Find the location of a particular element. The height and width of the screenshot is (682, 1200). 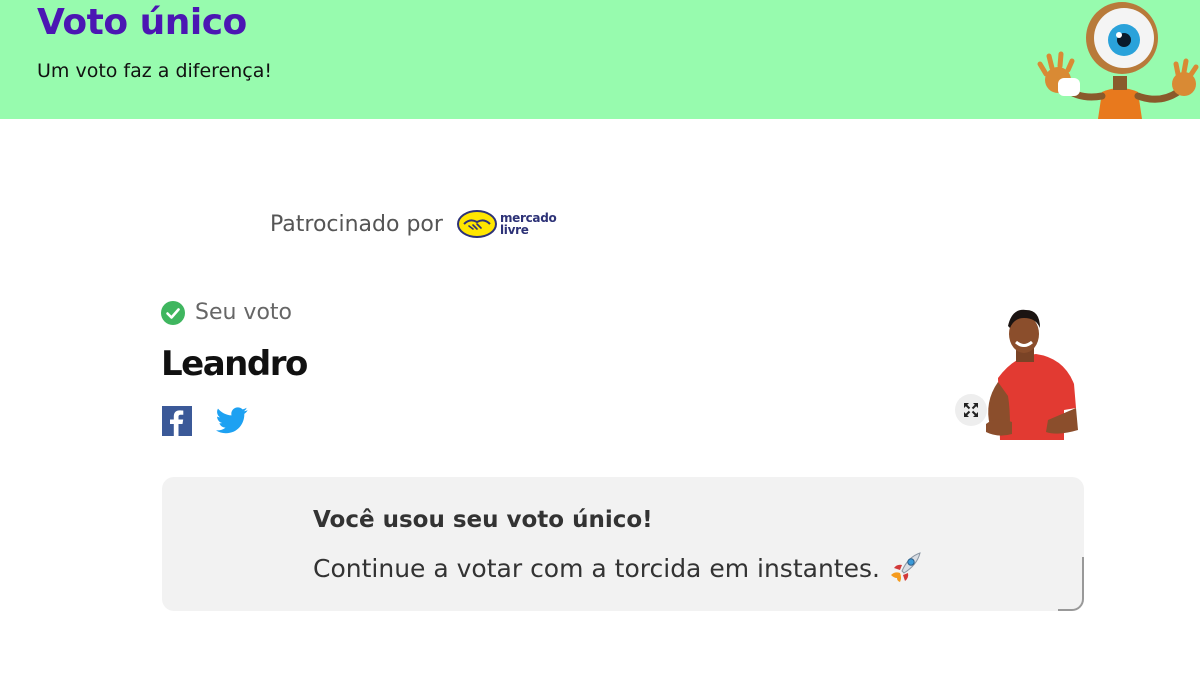

expand-photo-button is located at coordinates (971, 410).